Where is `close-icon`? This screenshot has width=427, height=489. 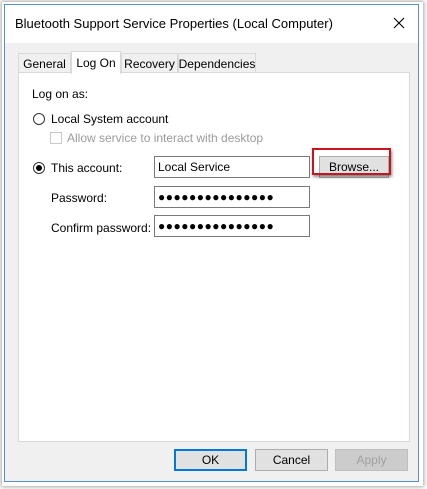
close-icon is located at coordinates (399, 23).